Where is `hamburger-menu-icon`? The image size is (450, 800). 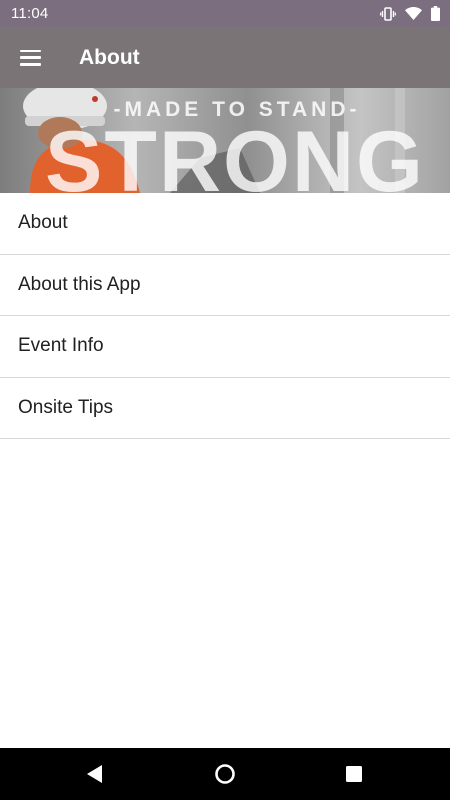 hamburger-menu-icon is located at coordinates (31, 57).